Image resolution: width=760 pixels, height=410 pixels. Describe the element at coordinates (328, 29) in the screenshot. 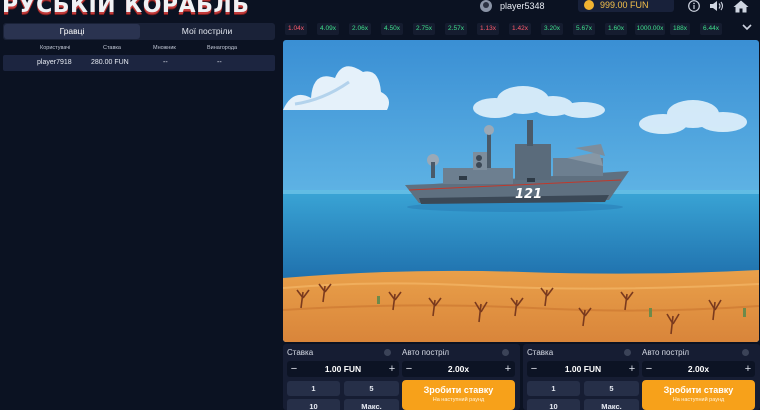

I see `multiplier-chip: 4.09x` at that location.